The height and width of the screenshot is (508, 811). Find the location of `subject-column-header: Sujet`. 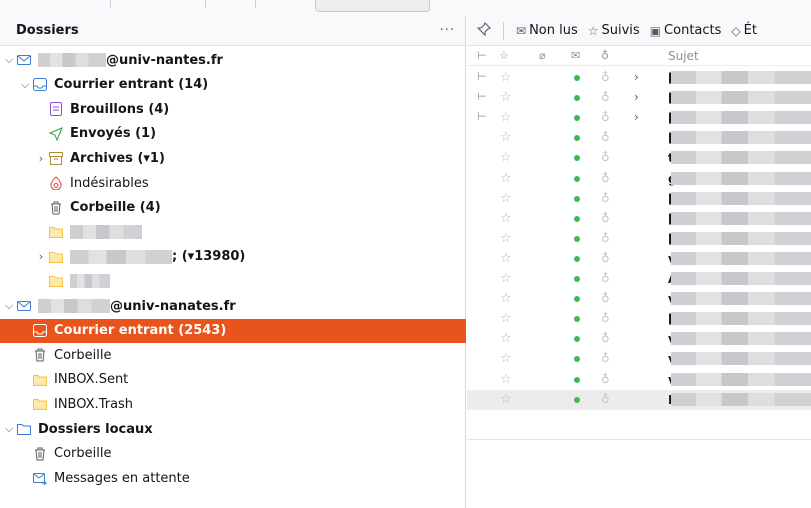

subject-column-header: Sujet is located at coordinates (683, 56).